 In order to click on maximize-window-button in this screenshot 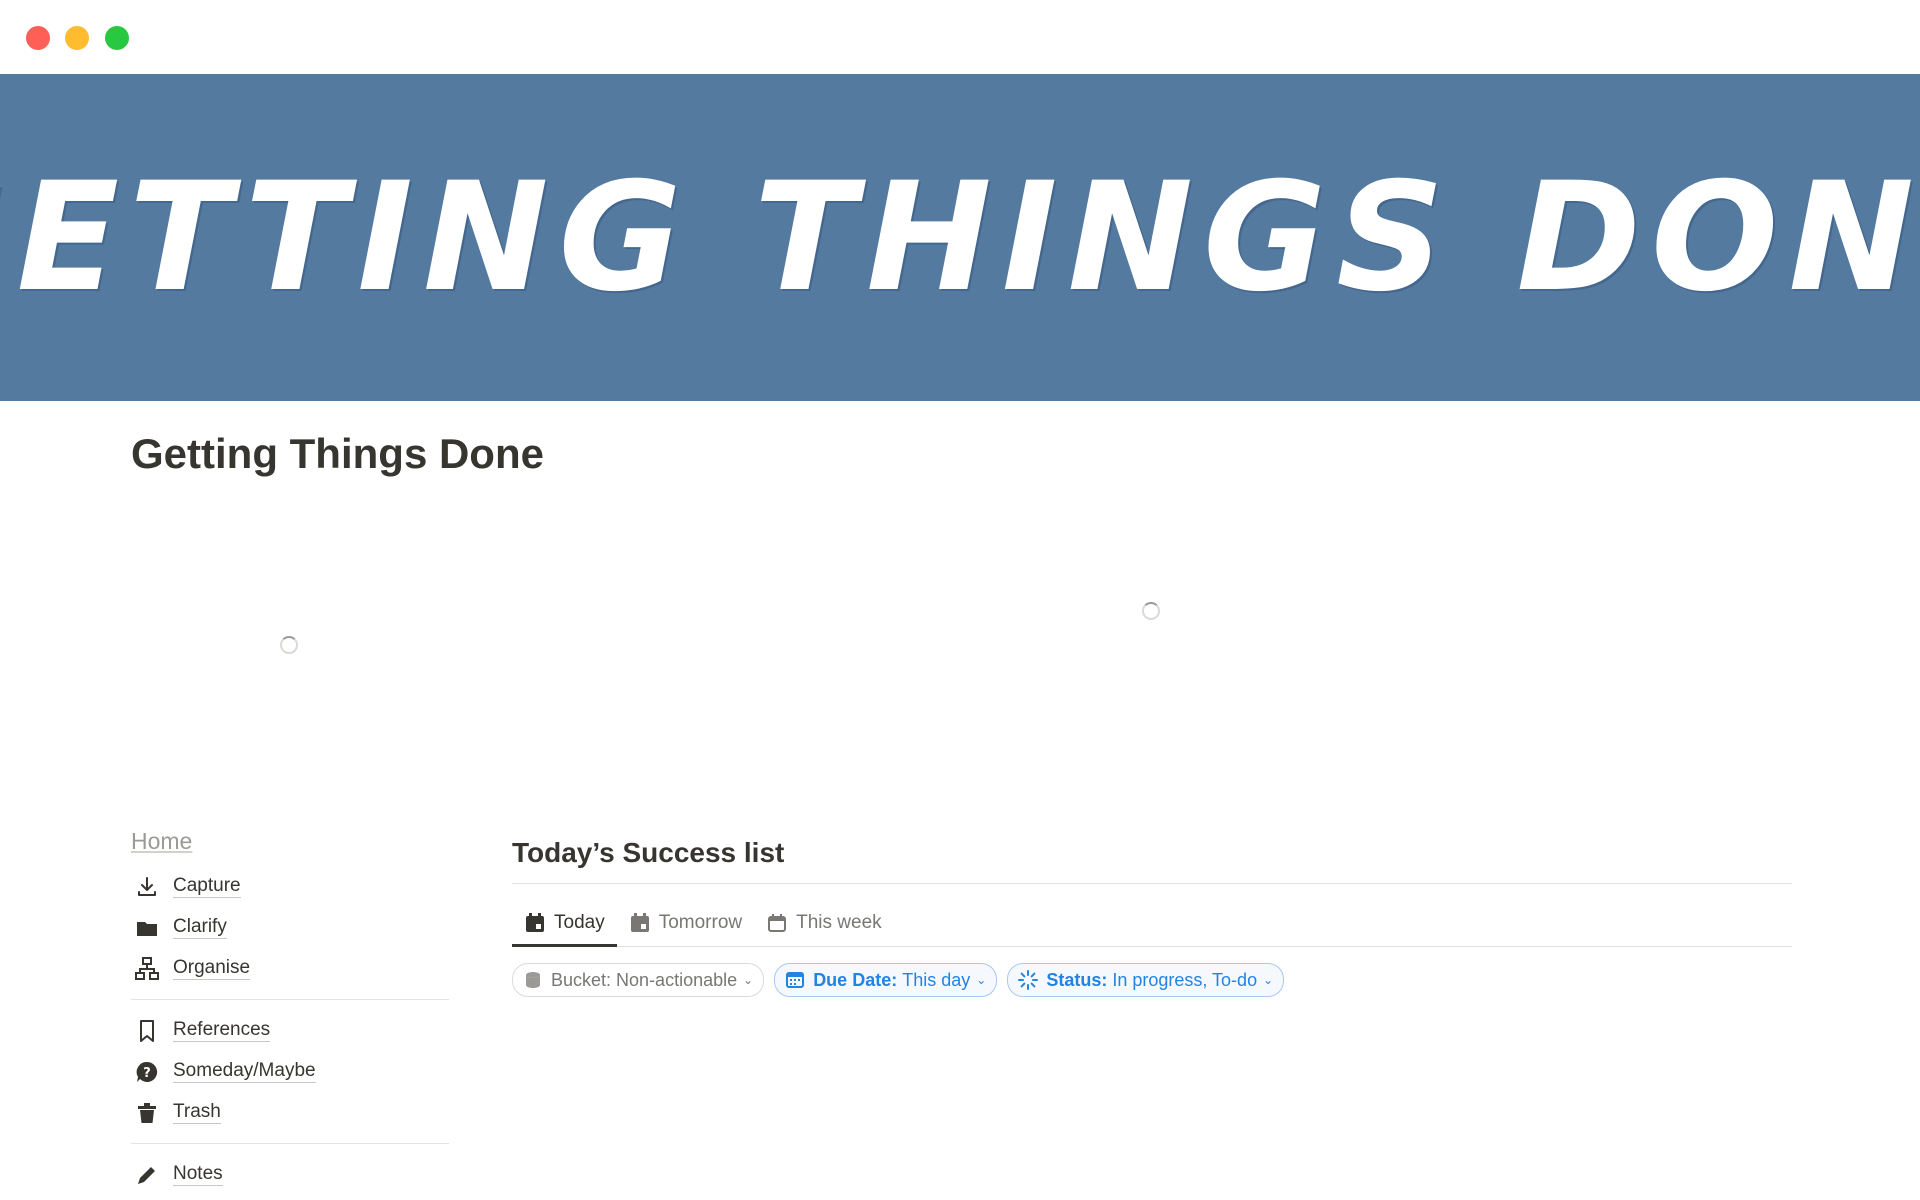, I will do `click(117, 38)`.